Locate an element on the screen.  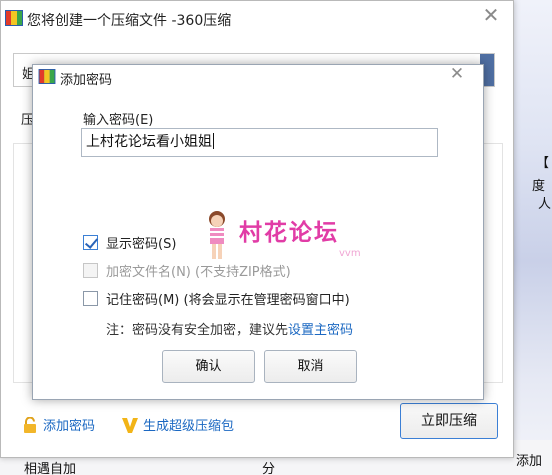
main-window-title: 您将创建一个压缩文件 -360压缩 is located at coordinates (129, 21).